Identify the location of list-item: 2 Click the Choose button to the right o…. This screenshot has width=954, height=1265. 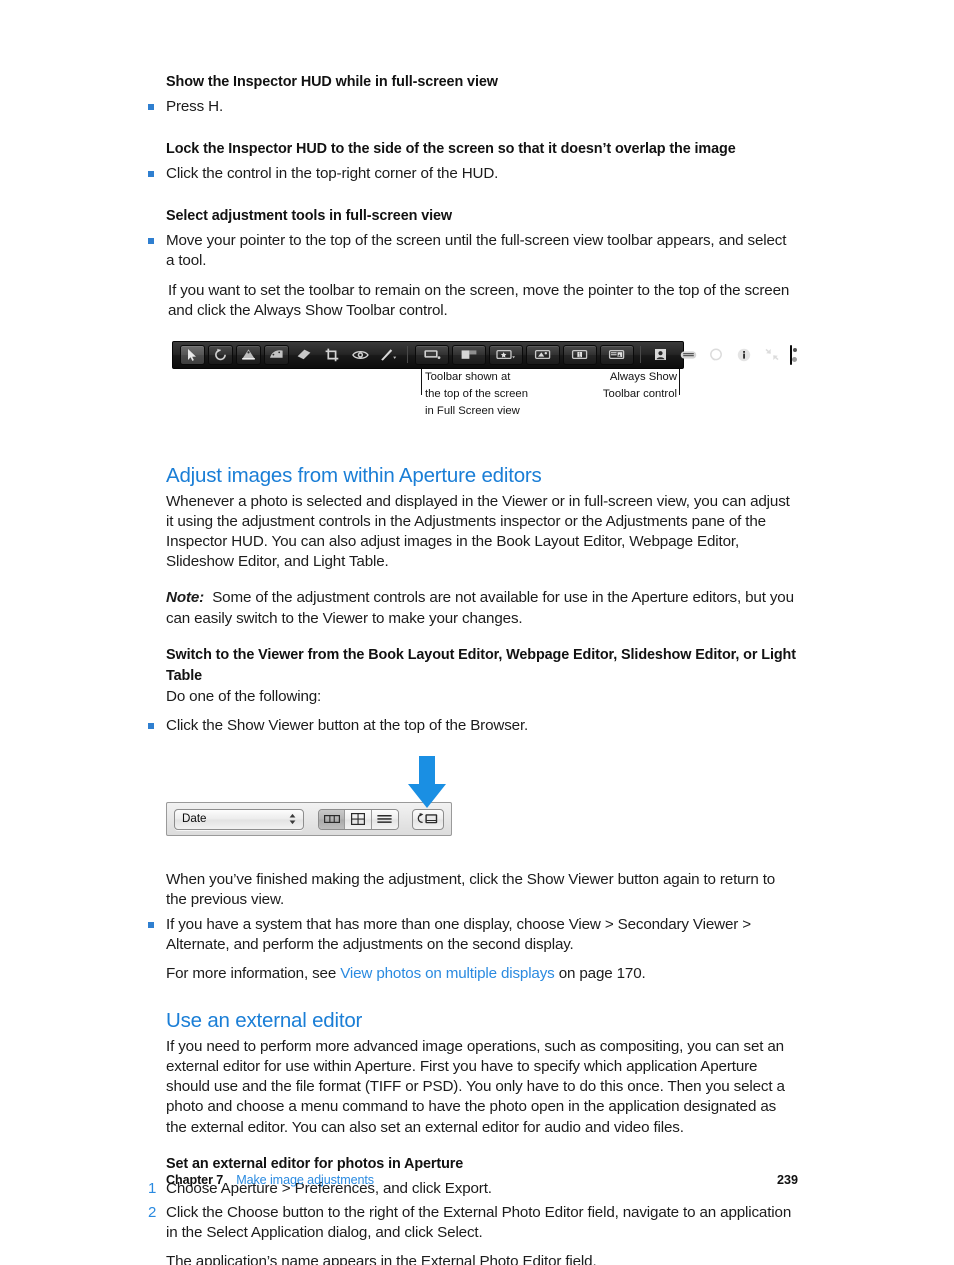
(473, 1223).